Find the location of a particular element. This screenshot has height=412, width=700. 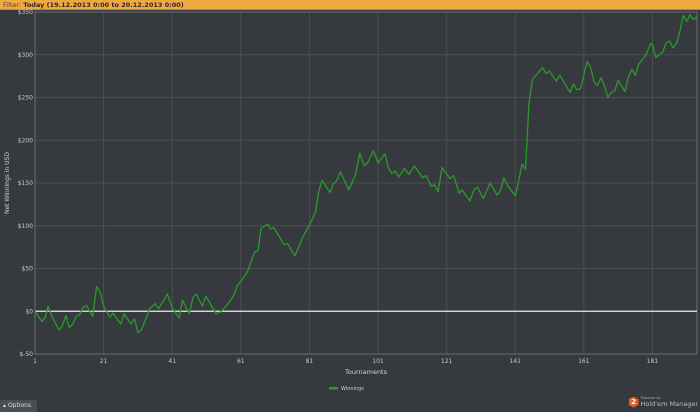

x-tick-label: 81 is located at coordinates (310, 361).